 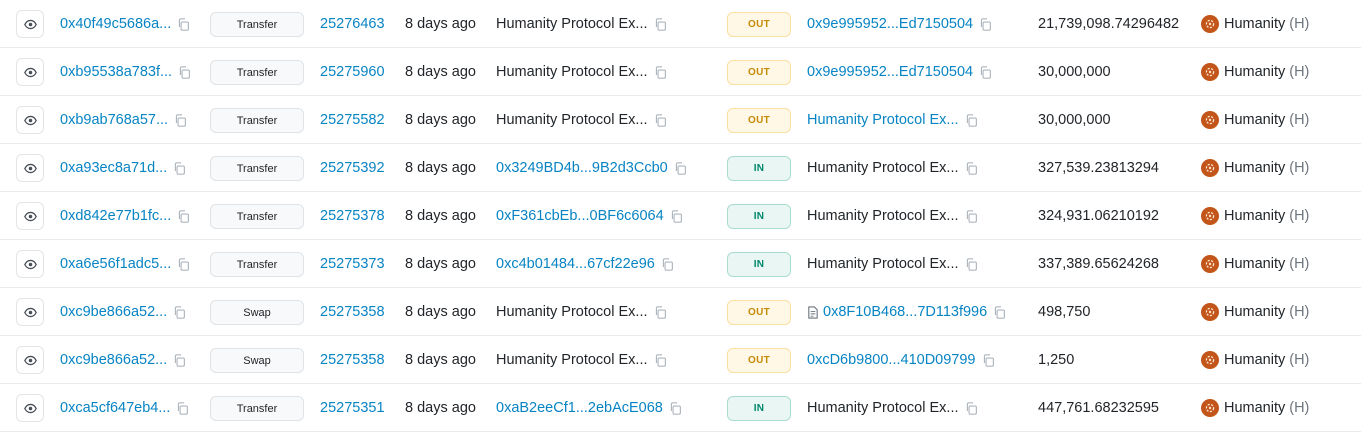 What do you see at coordinates (759, 312) in the screenshot?
I see `direction-badge: OUT` at bounding box center [759, 312].